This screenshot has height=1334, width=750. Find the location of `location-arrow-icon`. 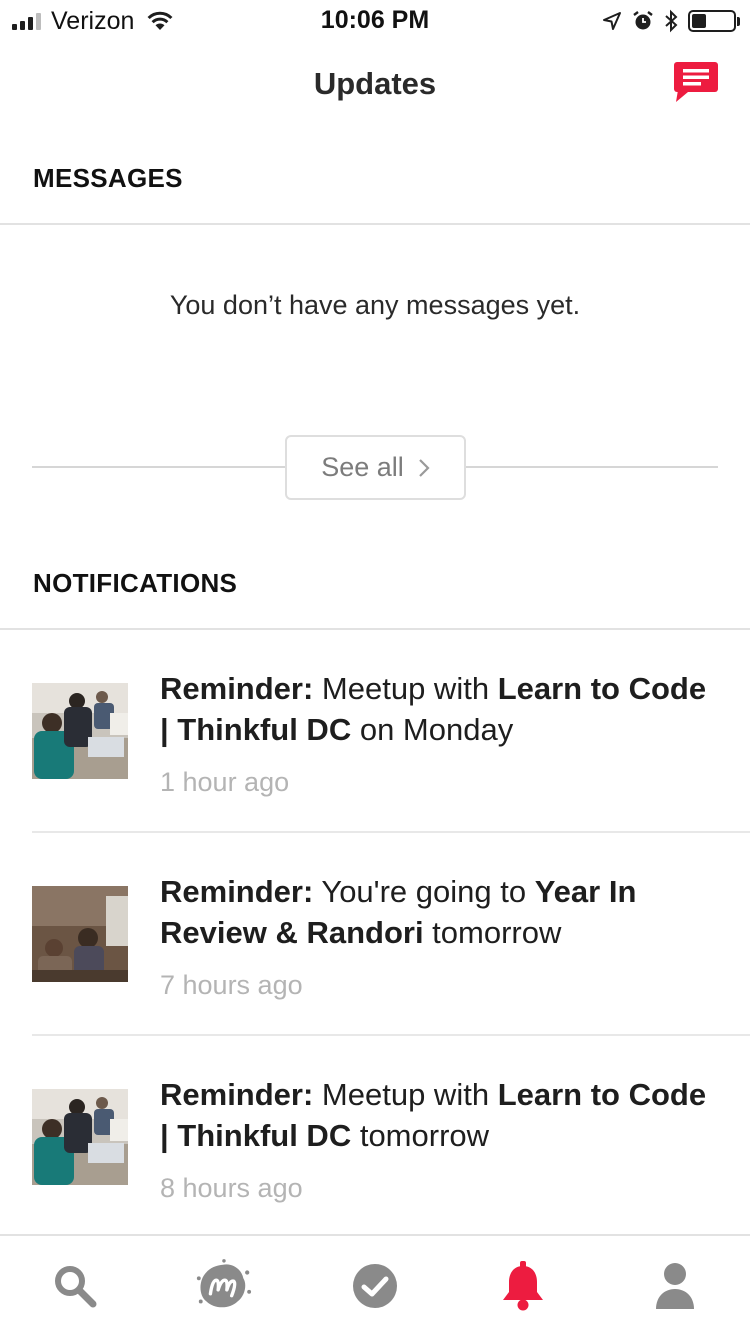

location-arrow-icon is located at coordinates (612, 21).